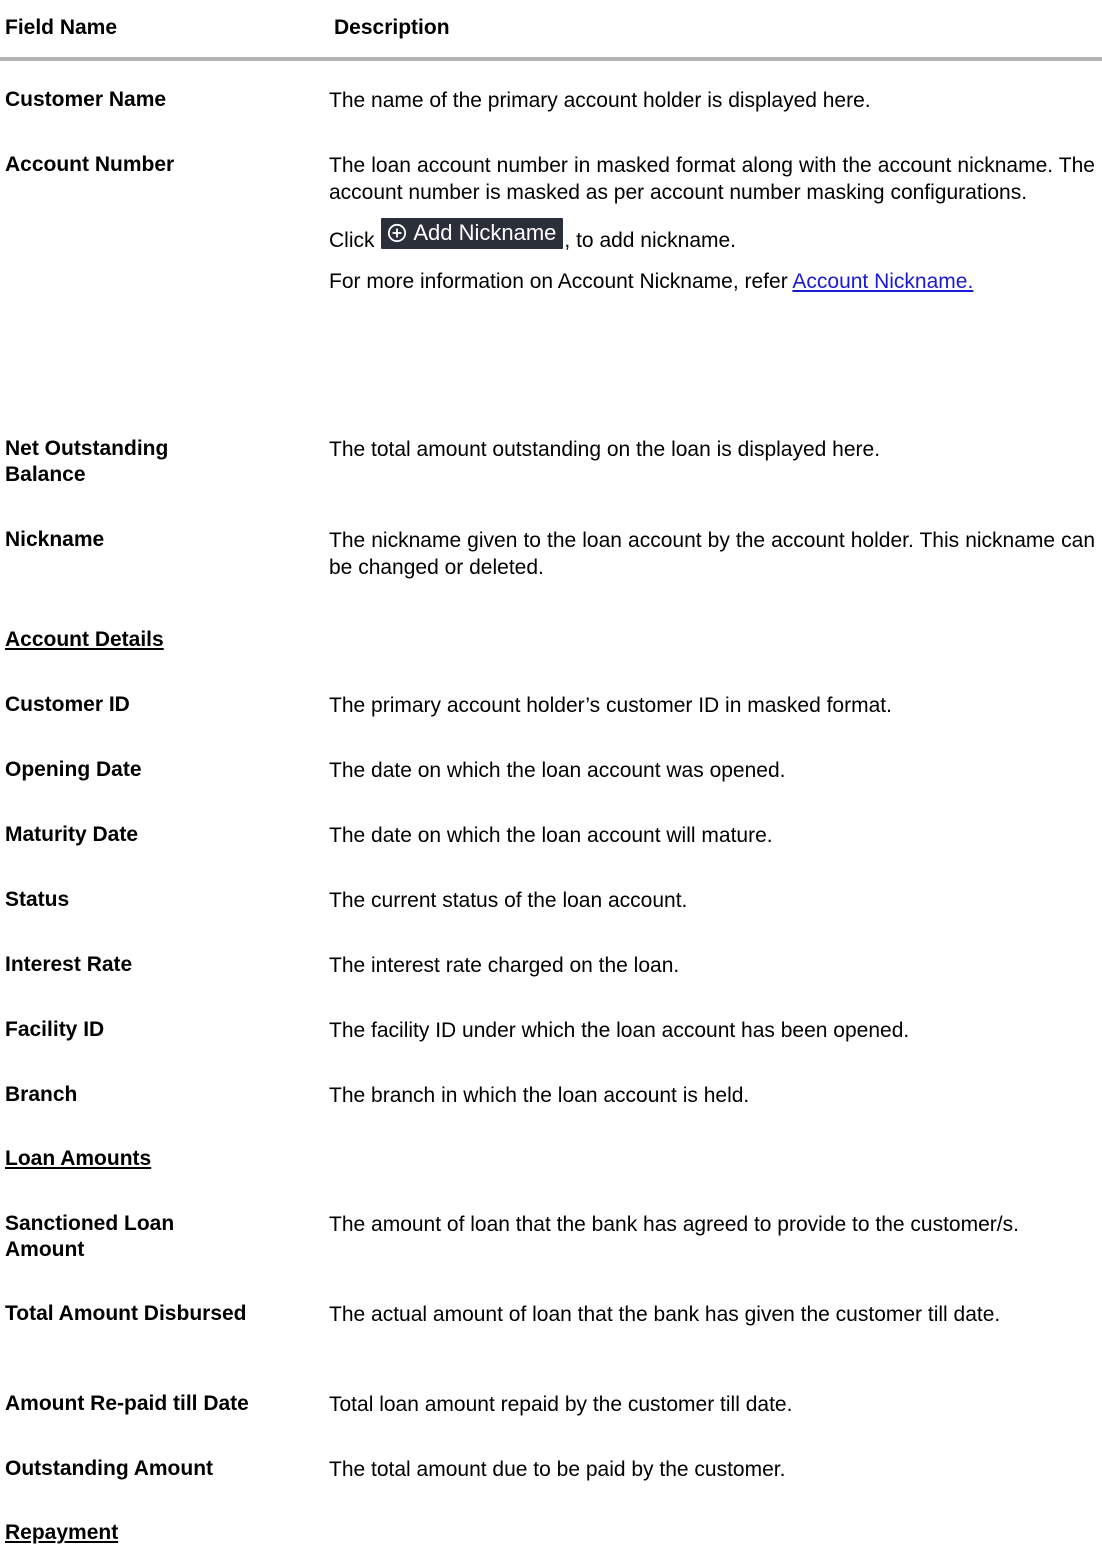 The width and height of the screenshot is (1102, 1566). What do you see at coordinates (504, 965) in the screenshot?
I see `field-description: The interest rate charged on the loan.` at bounding box center [504, 965].